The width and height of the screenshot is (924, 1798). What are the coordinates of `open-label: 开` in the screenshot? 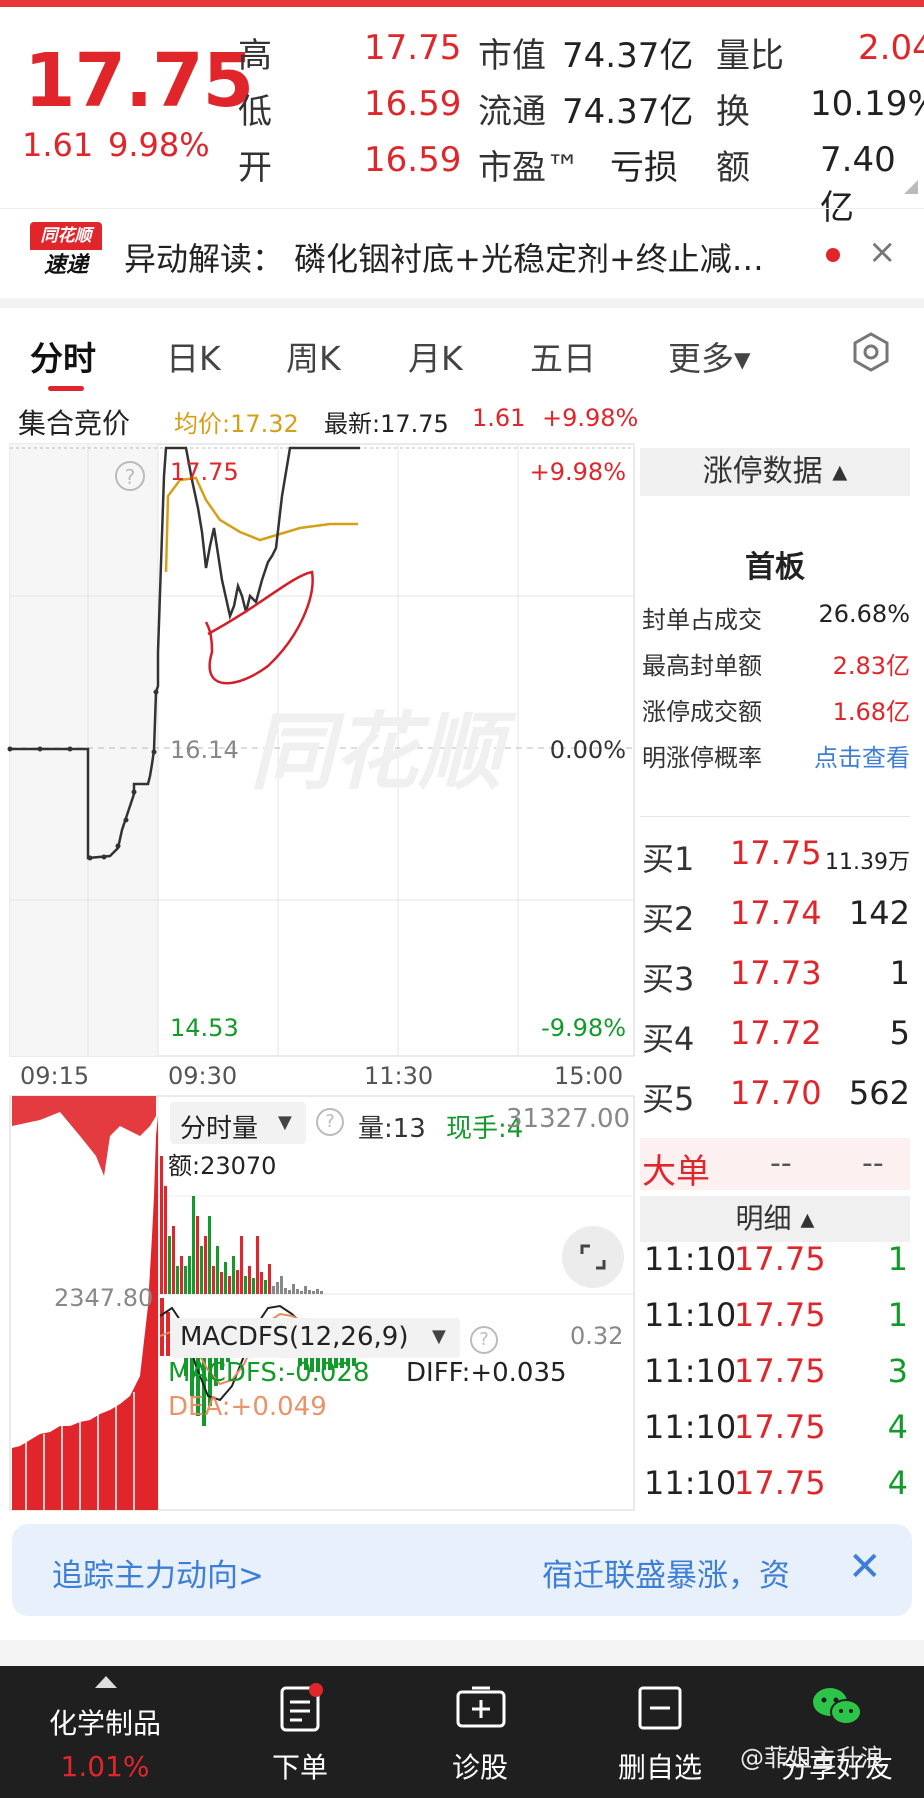 It's located at (255, 168).